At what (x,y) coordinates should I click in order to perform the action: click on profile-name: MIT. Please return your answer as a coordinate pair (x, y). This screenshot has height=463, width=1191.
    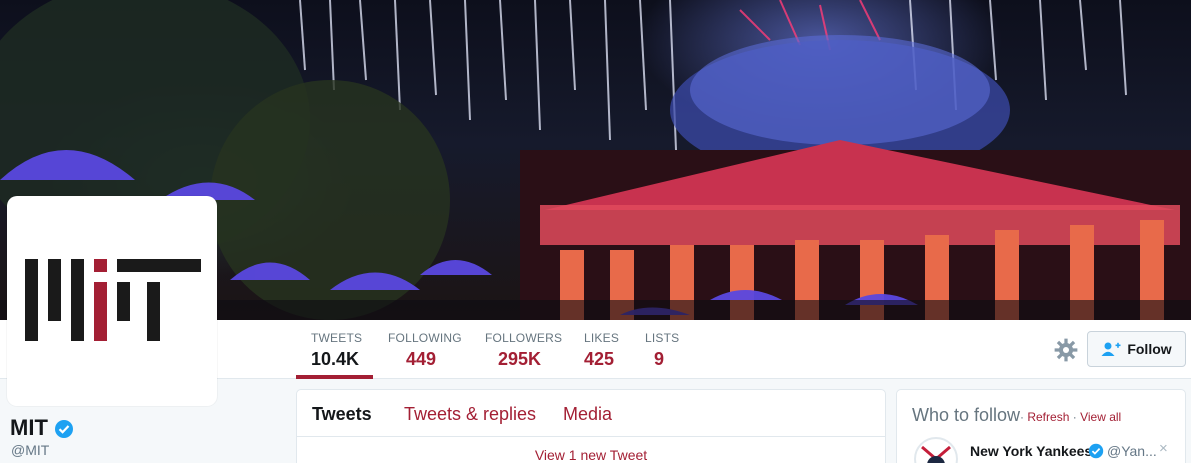
    Looking at the image, I should click on (29, 427).